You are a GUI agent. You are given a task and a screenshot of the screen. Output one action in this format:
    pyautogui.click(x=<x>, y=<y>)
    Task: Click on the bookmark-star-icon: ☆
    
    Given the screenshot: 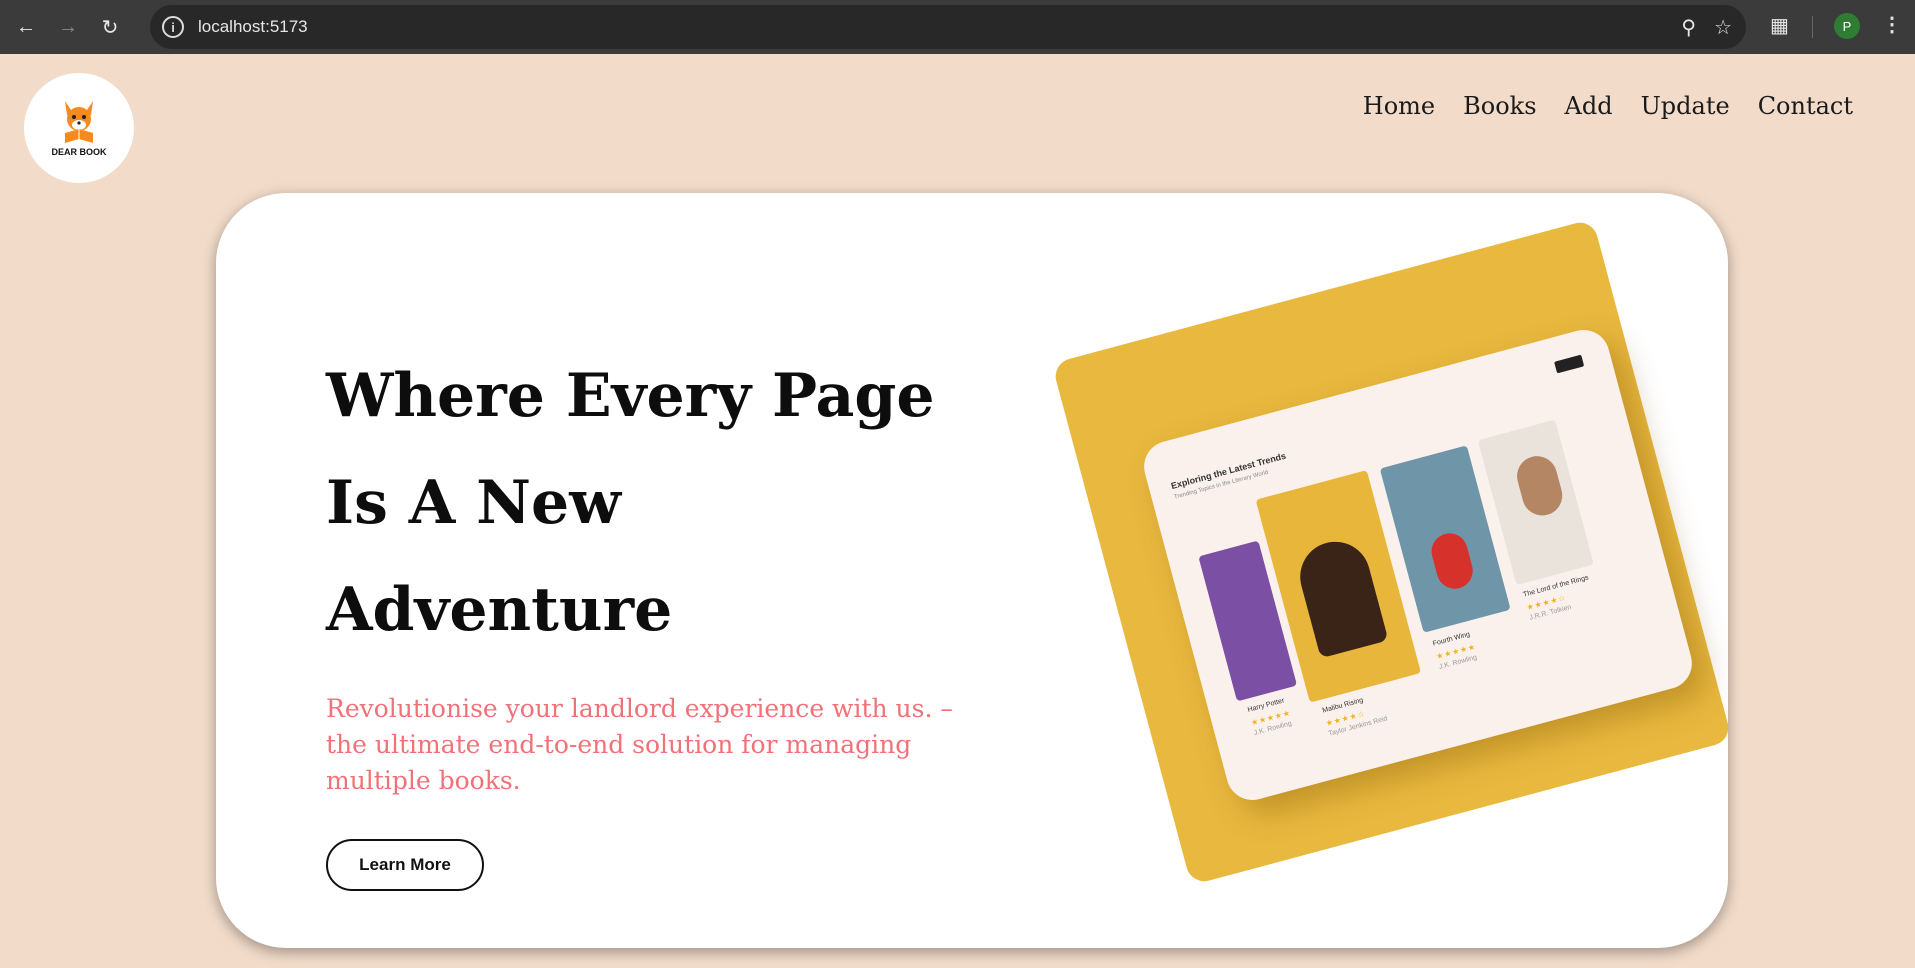 What is the action you would take?
    pyautogui.click(x=1723, y=27)
    